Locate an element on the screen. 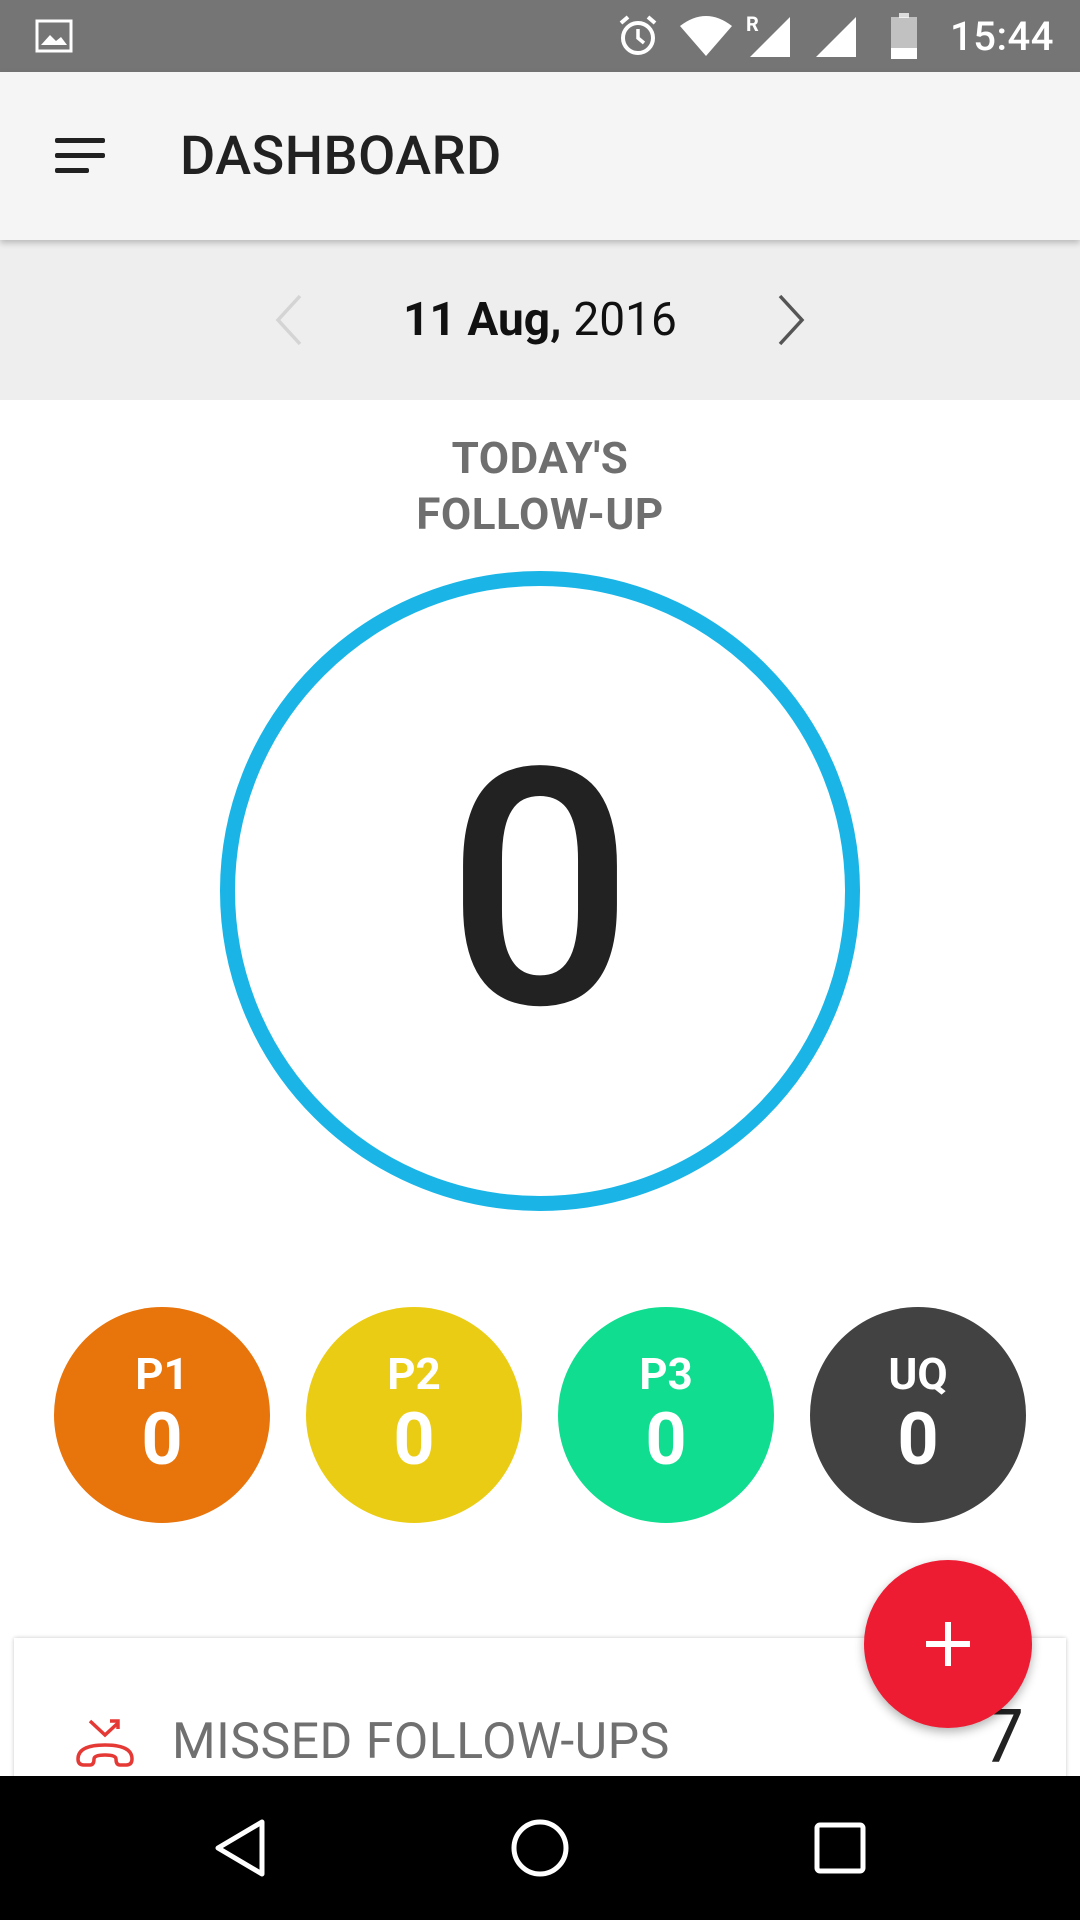 The height and width of the screenshot is (1920, 1080). add-followup-button is located at coordinates (948, 1644).